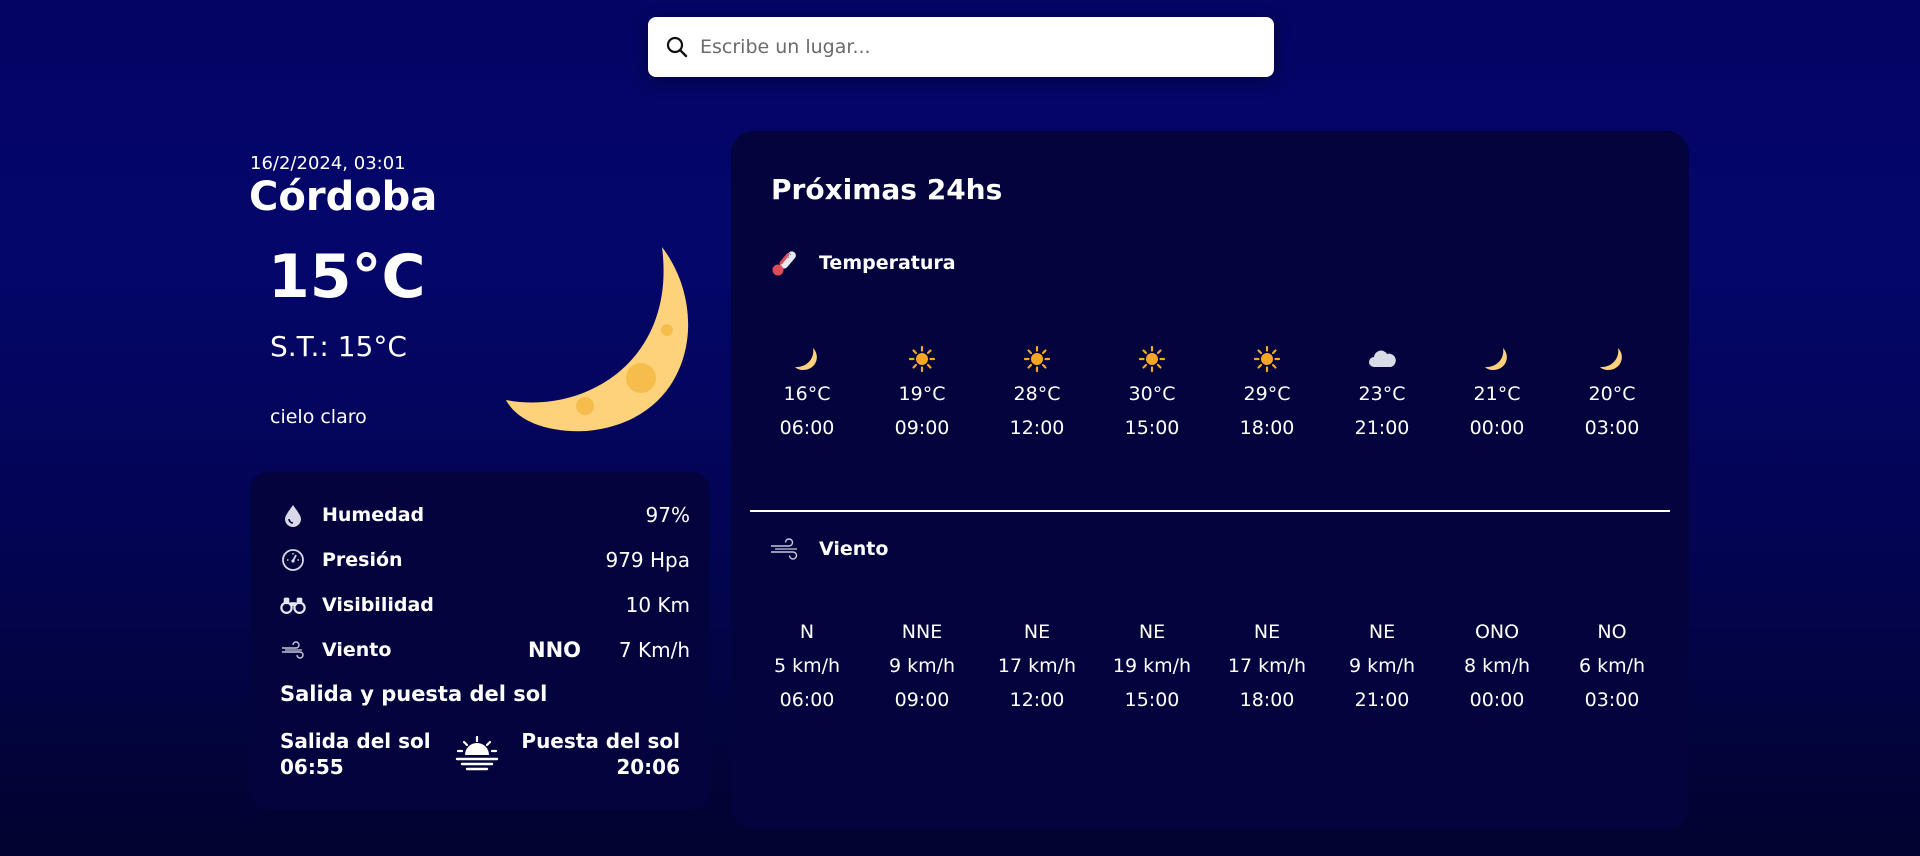  I want to click on feels-like: S.T.: 15°C, so click(338, 346).